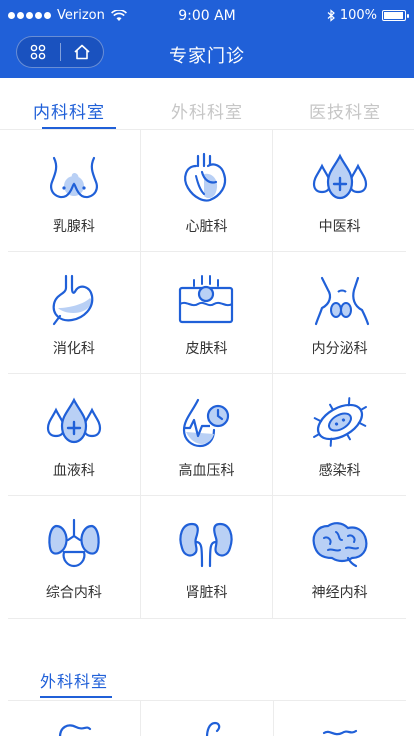  Describe the element at coordinates (206, 471) in the screenshot. I see `department-label: 高血压科` at that location.